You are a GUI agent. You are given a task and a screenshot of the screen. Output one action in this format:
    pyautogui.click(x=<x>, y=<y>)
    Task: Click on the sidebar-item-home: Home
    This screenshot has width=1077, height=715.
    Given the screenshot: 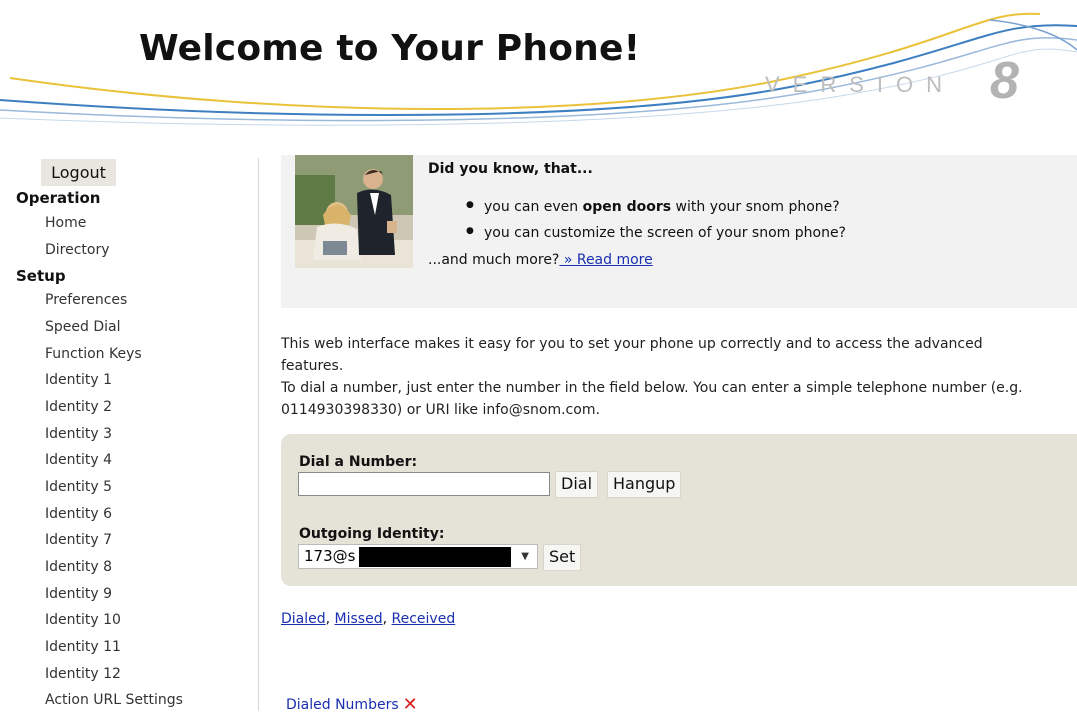 What is the action you would take?
    pyautogui.click(x=65, y=223)
    